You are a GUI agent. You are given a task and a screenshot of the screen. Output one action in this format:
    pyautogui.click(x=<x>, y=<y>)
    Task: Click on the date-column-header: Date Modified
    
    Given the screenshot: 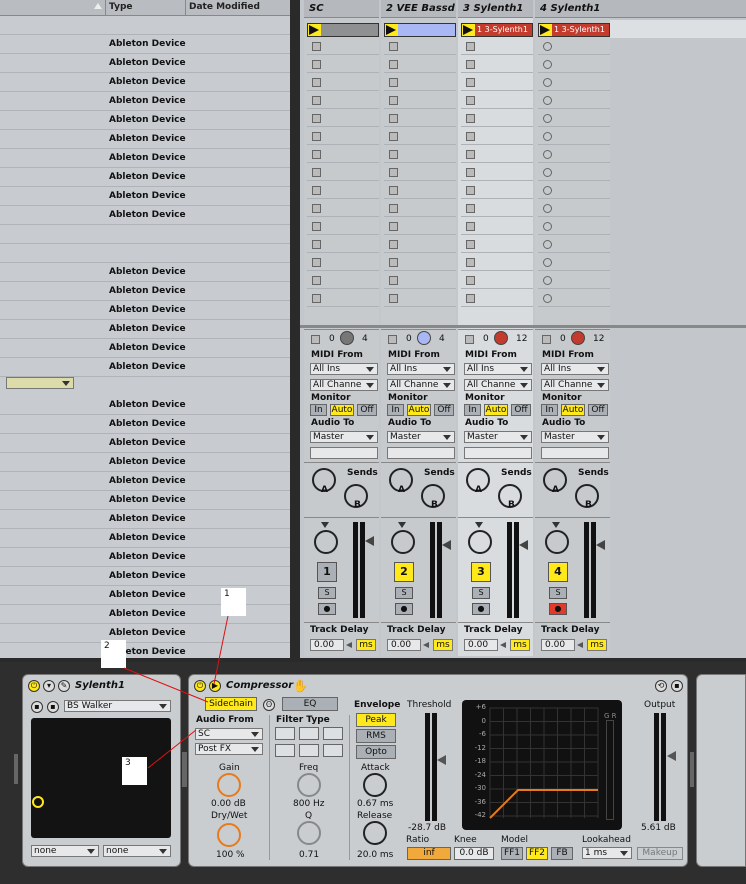 What is the action you would take?
    pyautogui.click(x=237, y=8)
    